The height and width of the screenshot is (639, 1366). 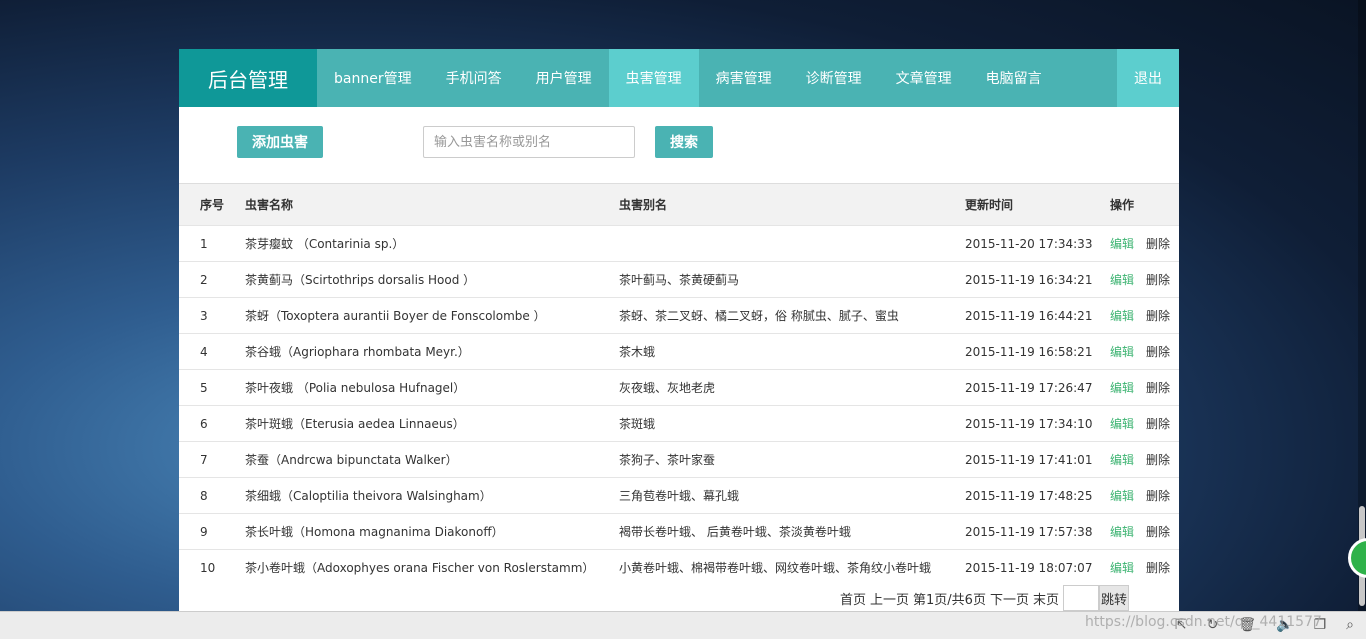 I want to click on row-update-time: 2015-11-19 17:57:38, so click(x=1029, y=531).